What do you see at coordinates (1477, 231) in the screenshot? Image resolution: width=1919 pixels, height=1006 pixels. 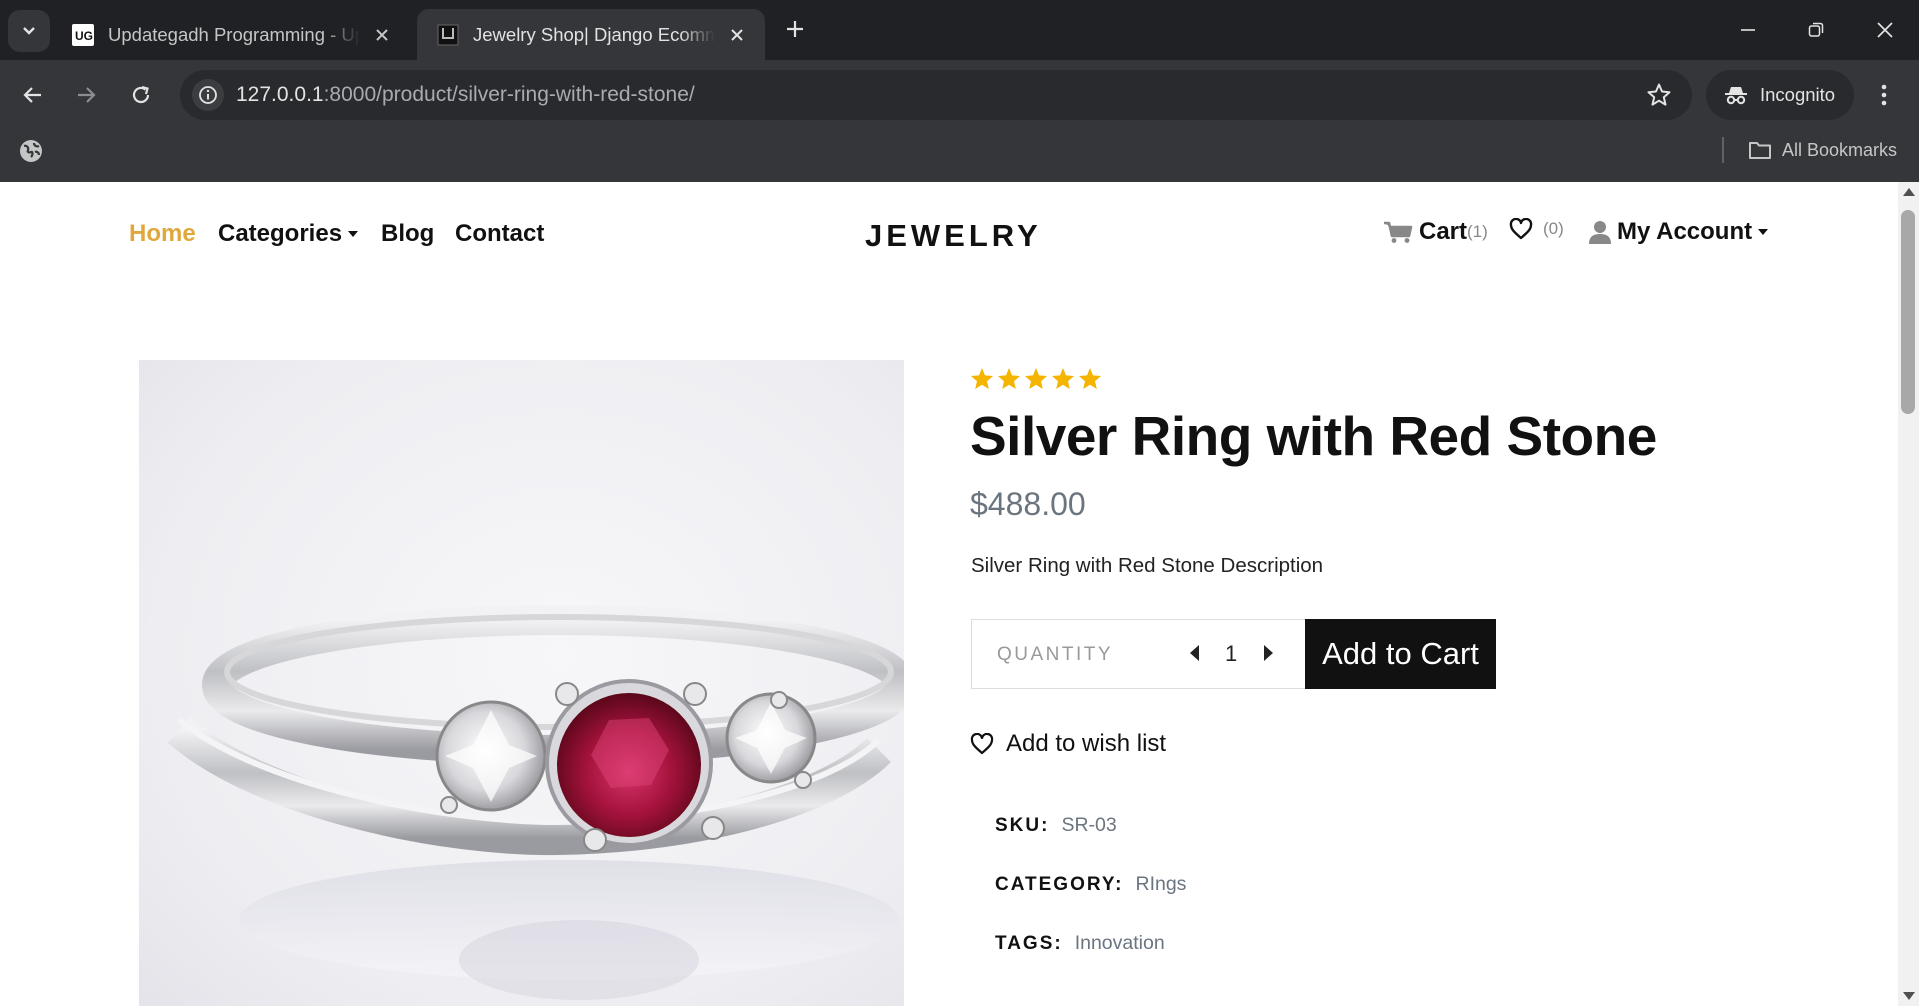 I see `cart-count: (1)` at bounding box center [1477, 231].